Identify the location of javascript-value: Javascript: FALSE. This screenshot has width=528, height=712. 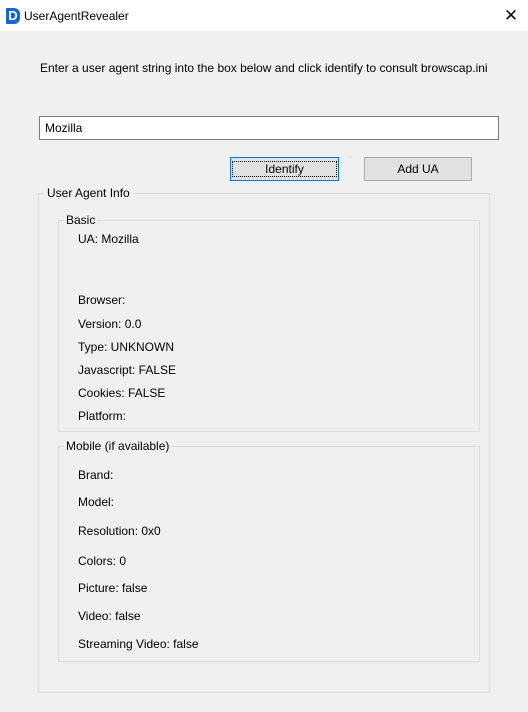
(127, 370).